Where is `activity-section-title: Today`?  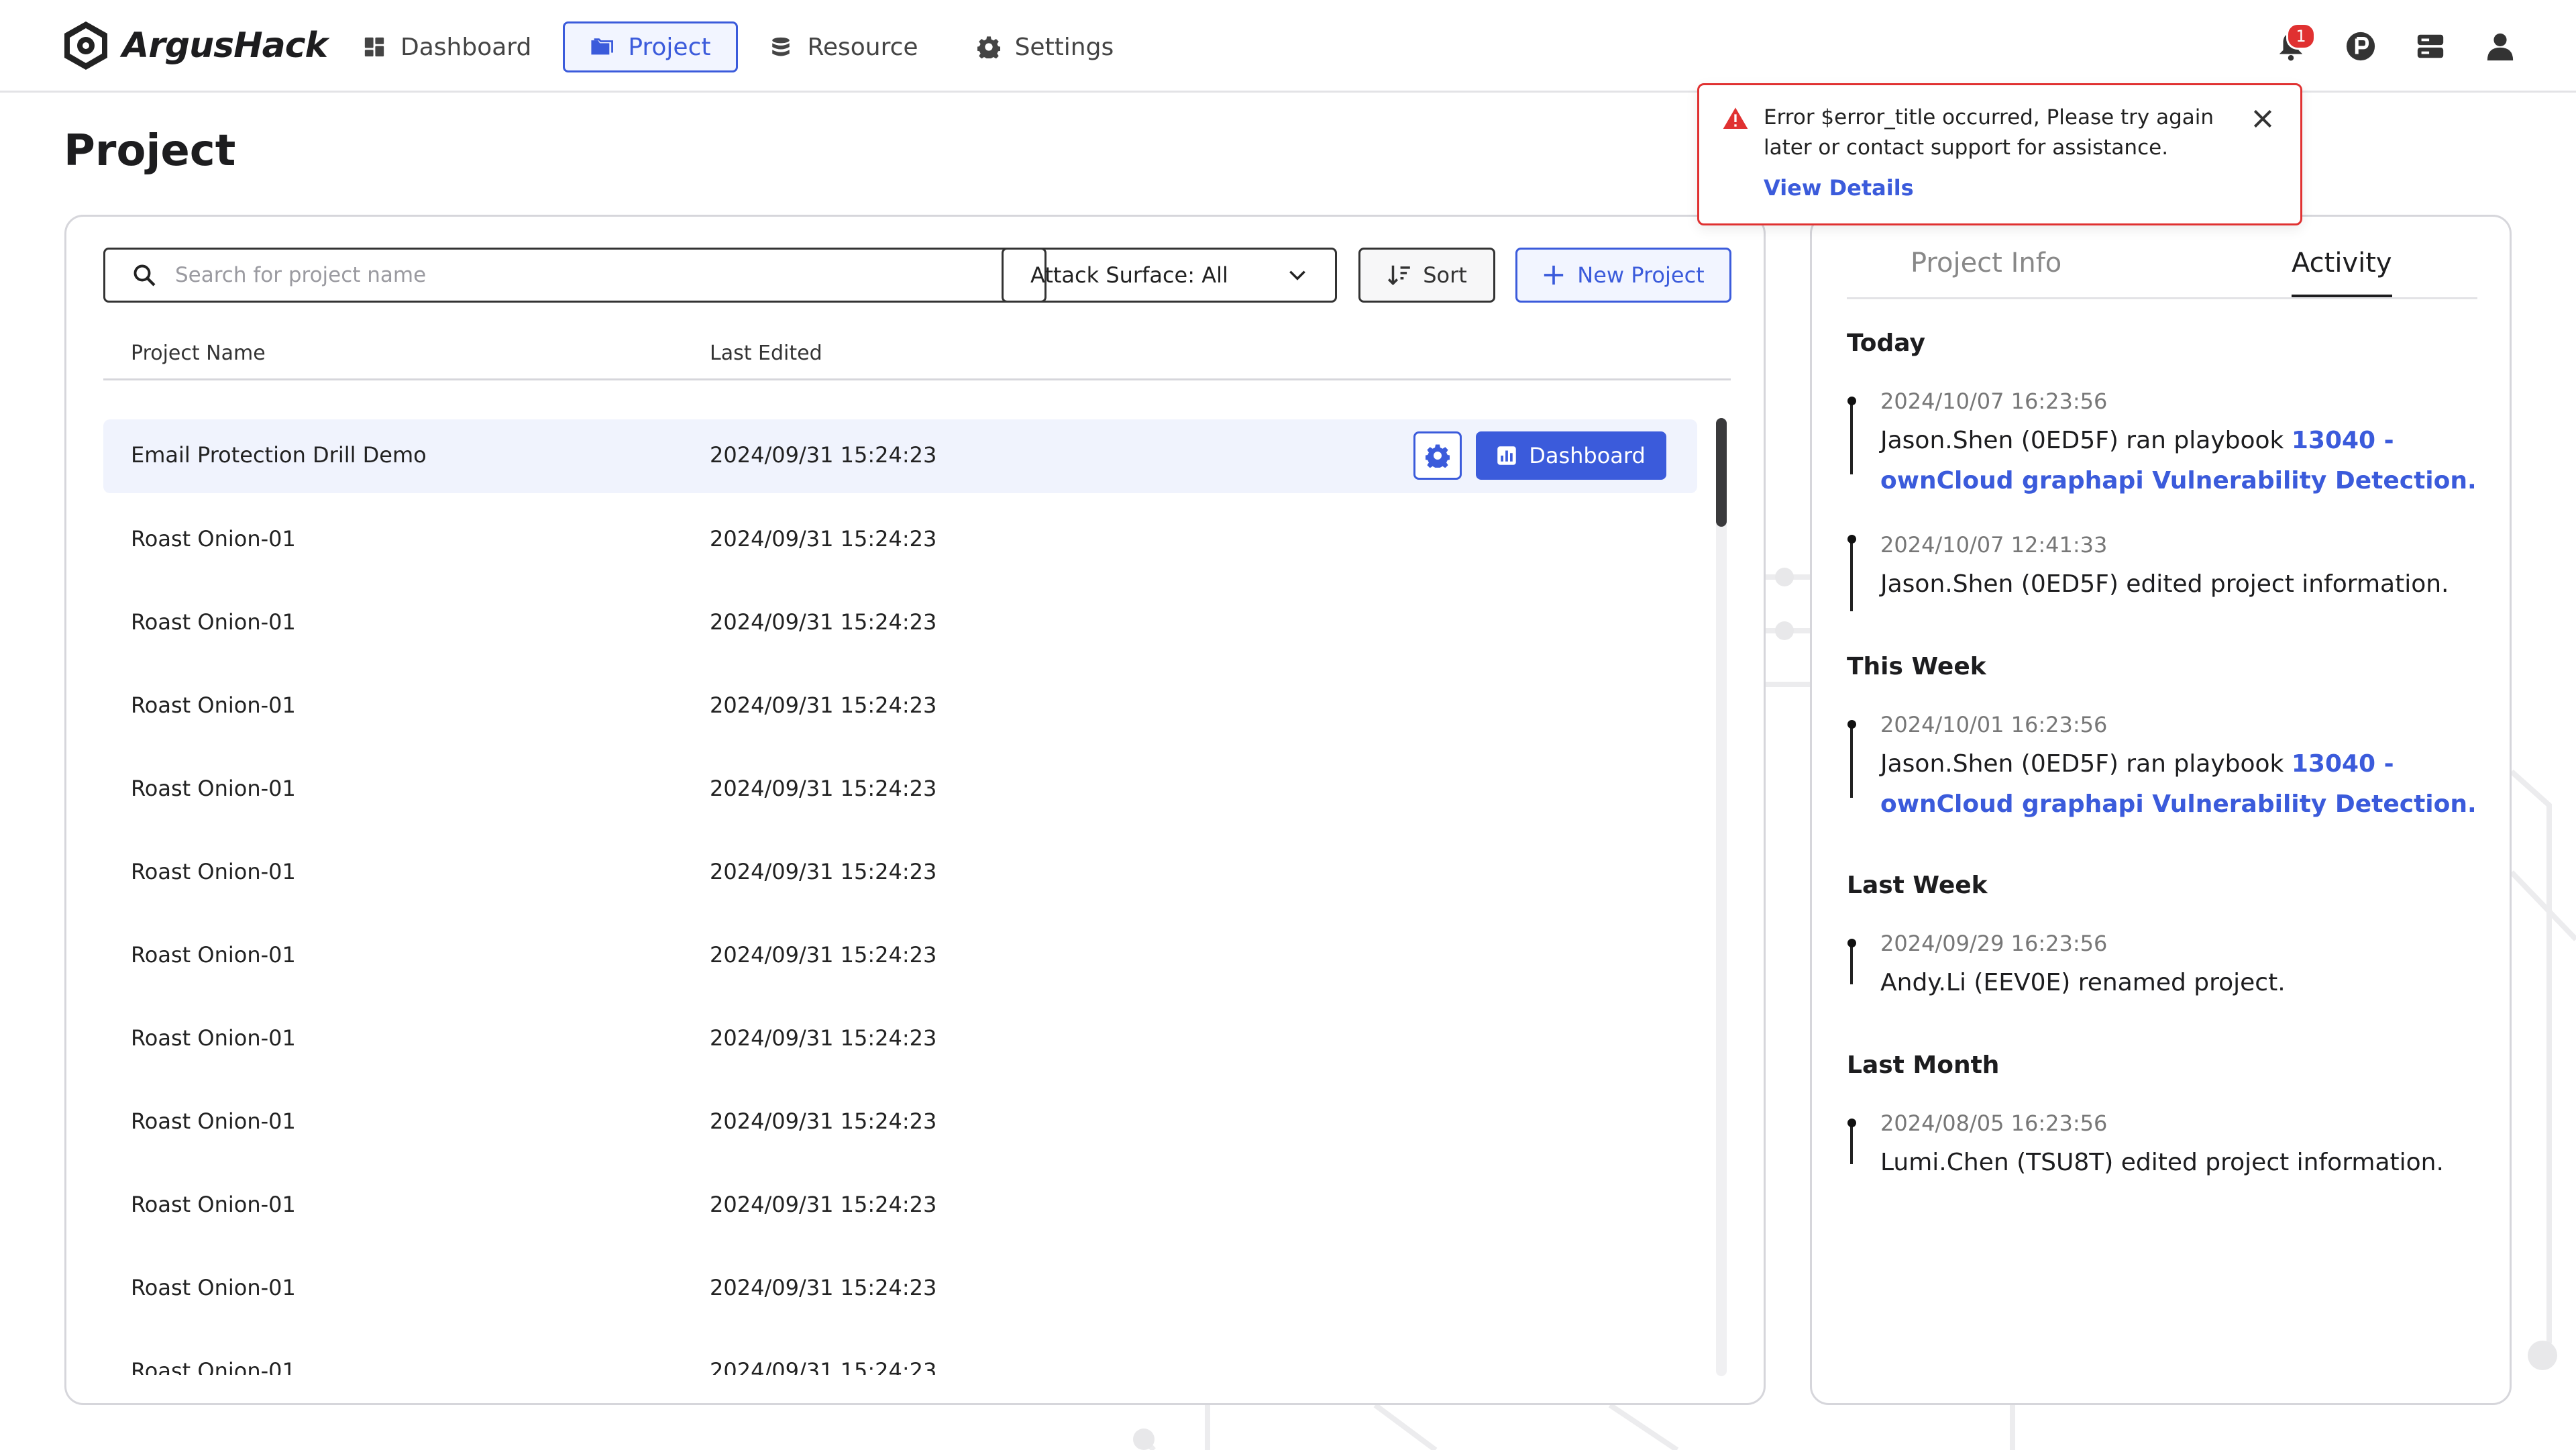 activity-section-title: Today is located at coordinates (1886, 343).